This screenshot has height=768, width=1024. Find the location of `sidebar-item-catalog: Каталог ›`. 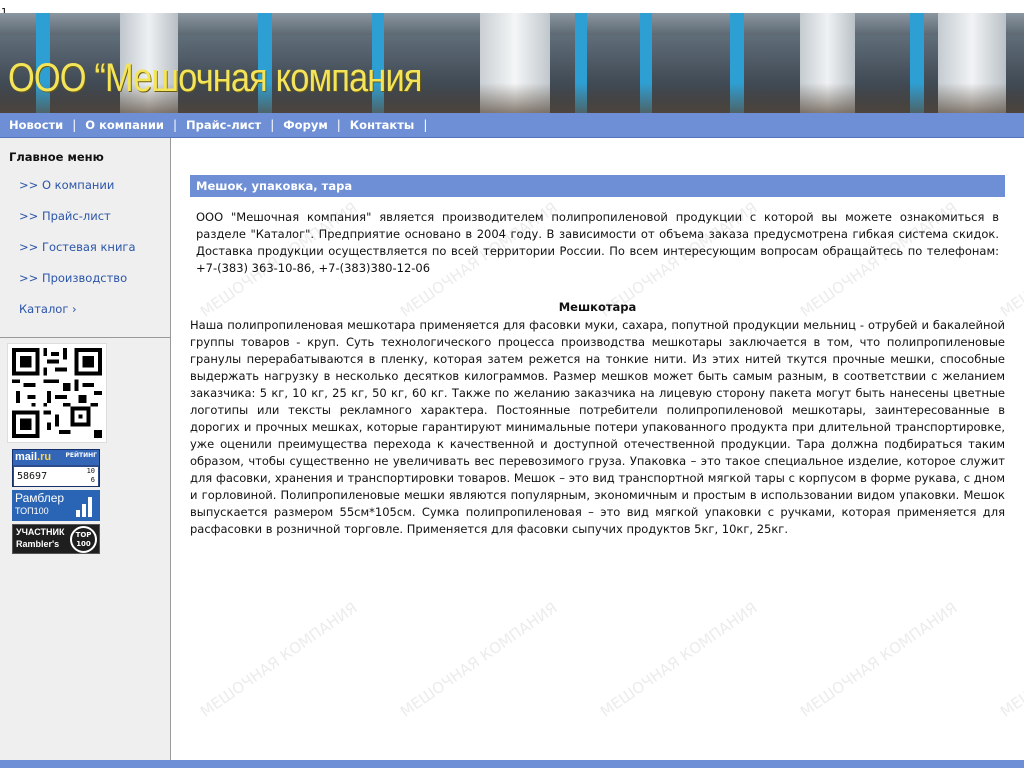

sidebar-item-catalog: Каталог › is located at coordinates (48, 309).